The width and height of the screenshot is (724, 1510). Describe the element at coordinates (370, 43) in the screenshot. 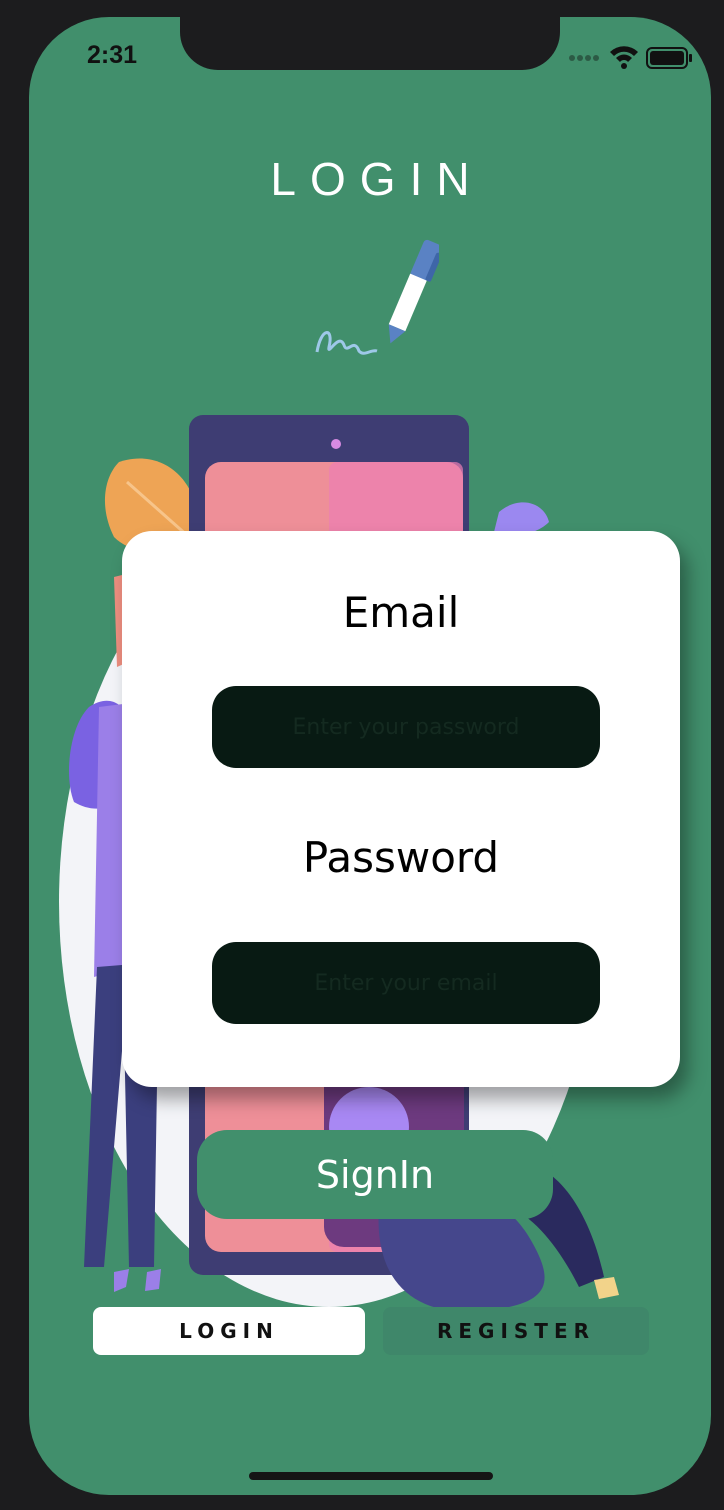

I see `notch` at that location.